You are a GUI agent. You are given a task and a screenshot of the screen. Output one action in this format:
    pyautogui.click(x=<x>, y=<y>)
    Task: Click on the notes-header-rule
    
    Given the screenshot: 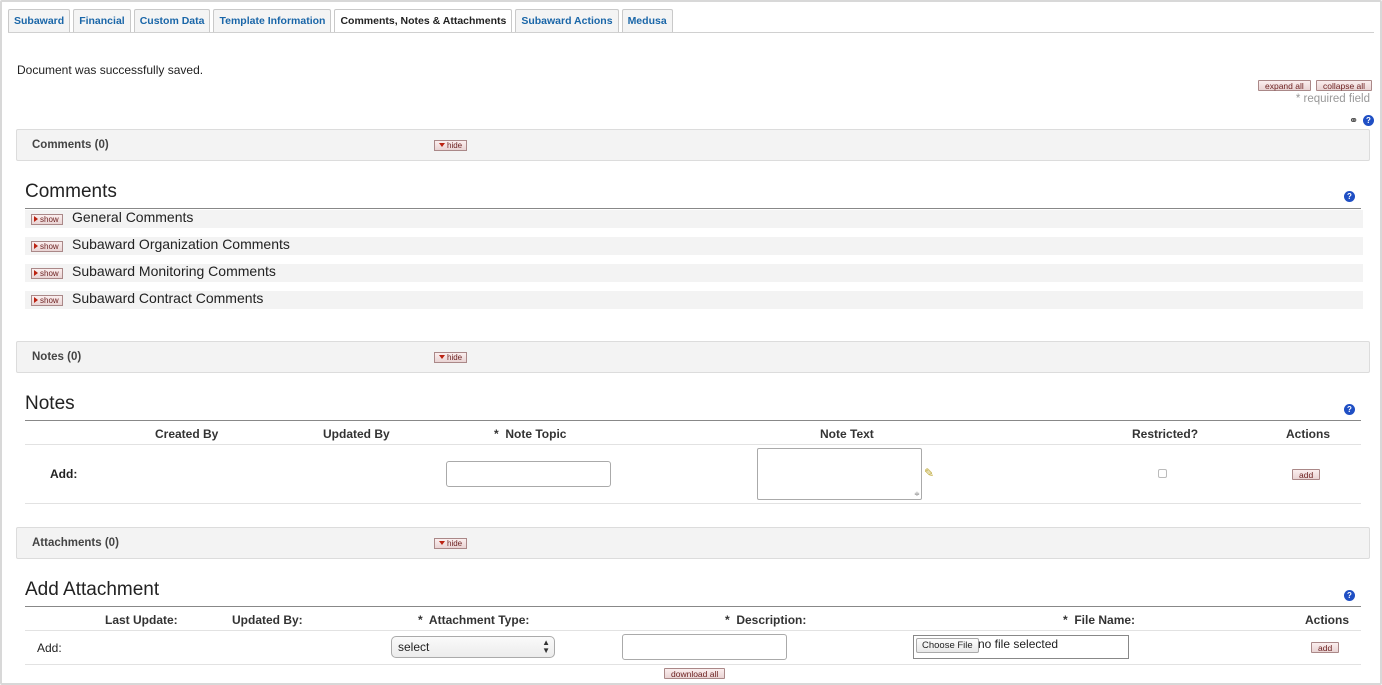 What is the action you would take?
    pyautogui.click(x=693, y=444)
    